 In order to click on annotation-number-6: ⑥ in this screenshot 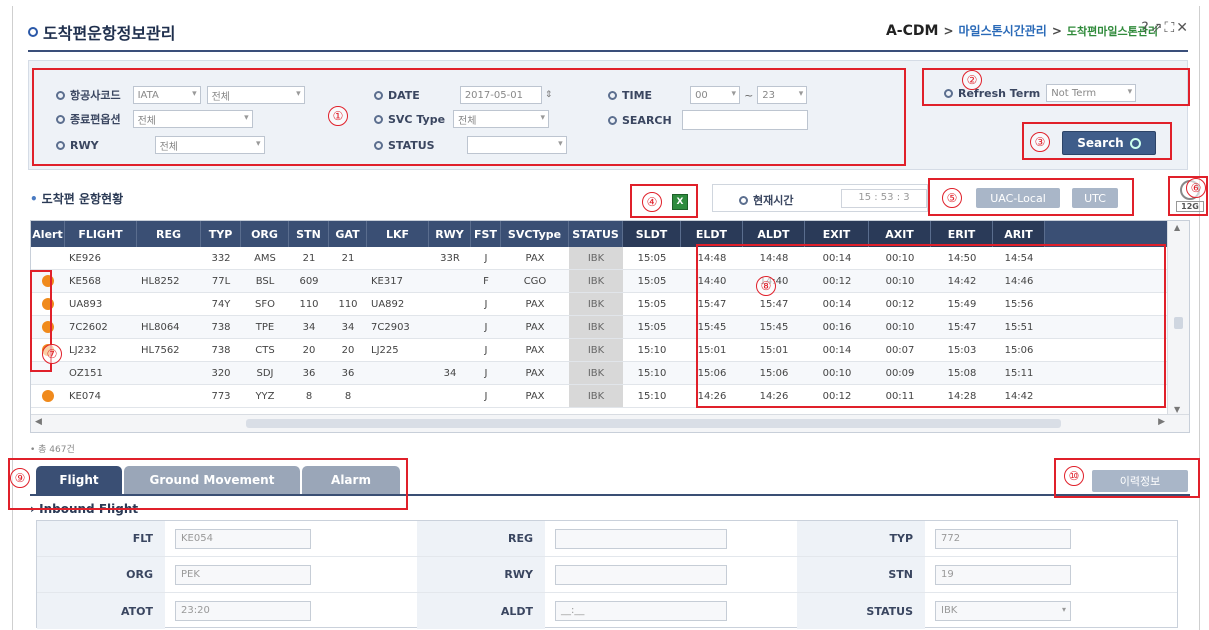, I will do `click(1196, 188)`.